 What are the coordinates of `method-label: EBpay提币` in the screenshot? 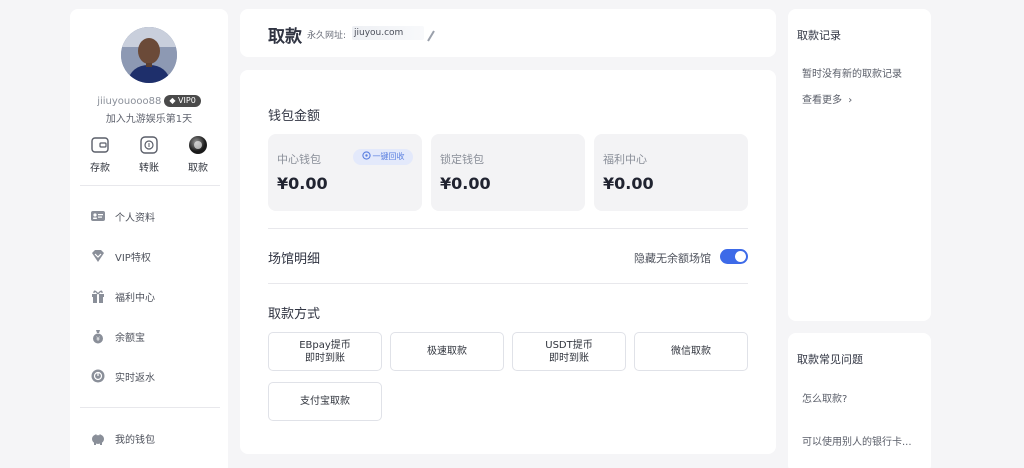 It's located at (325, 345).